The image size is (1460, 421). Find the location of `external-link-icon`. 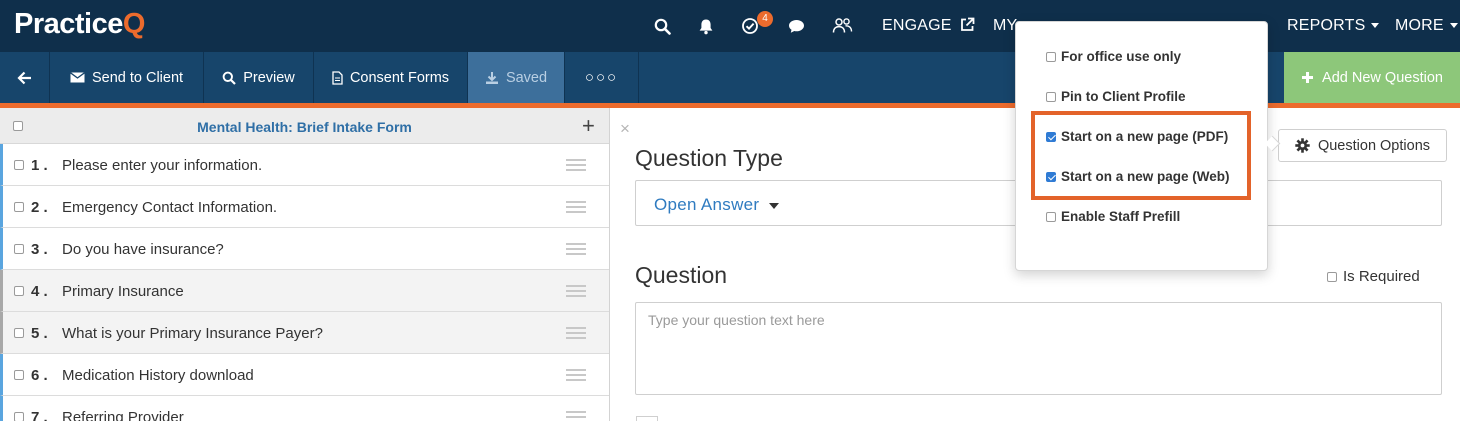

external-link-icon is located at coordinates (968, 24).